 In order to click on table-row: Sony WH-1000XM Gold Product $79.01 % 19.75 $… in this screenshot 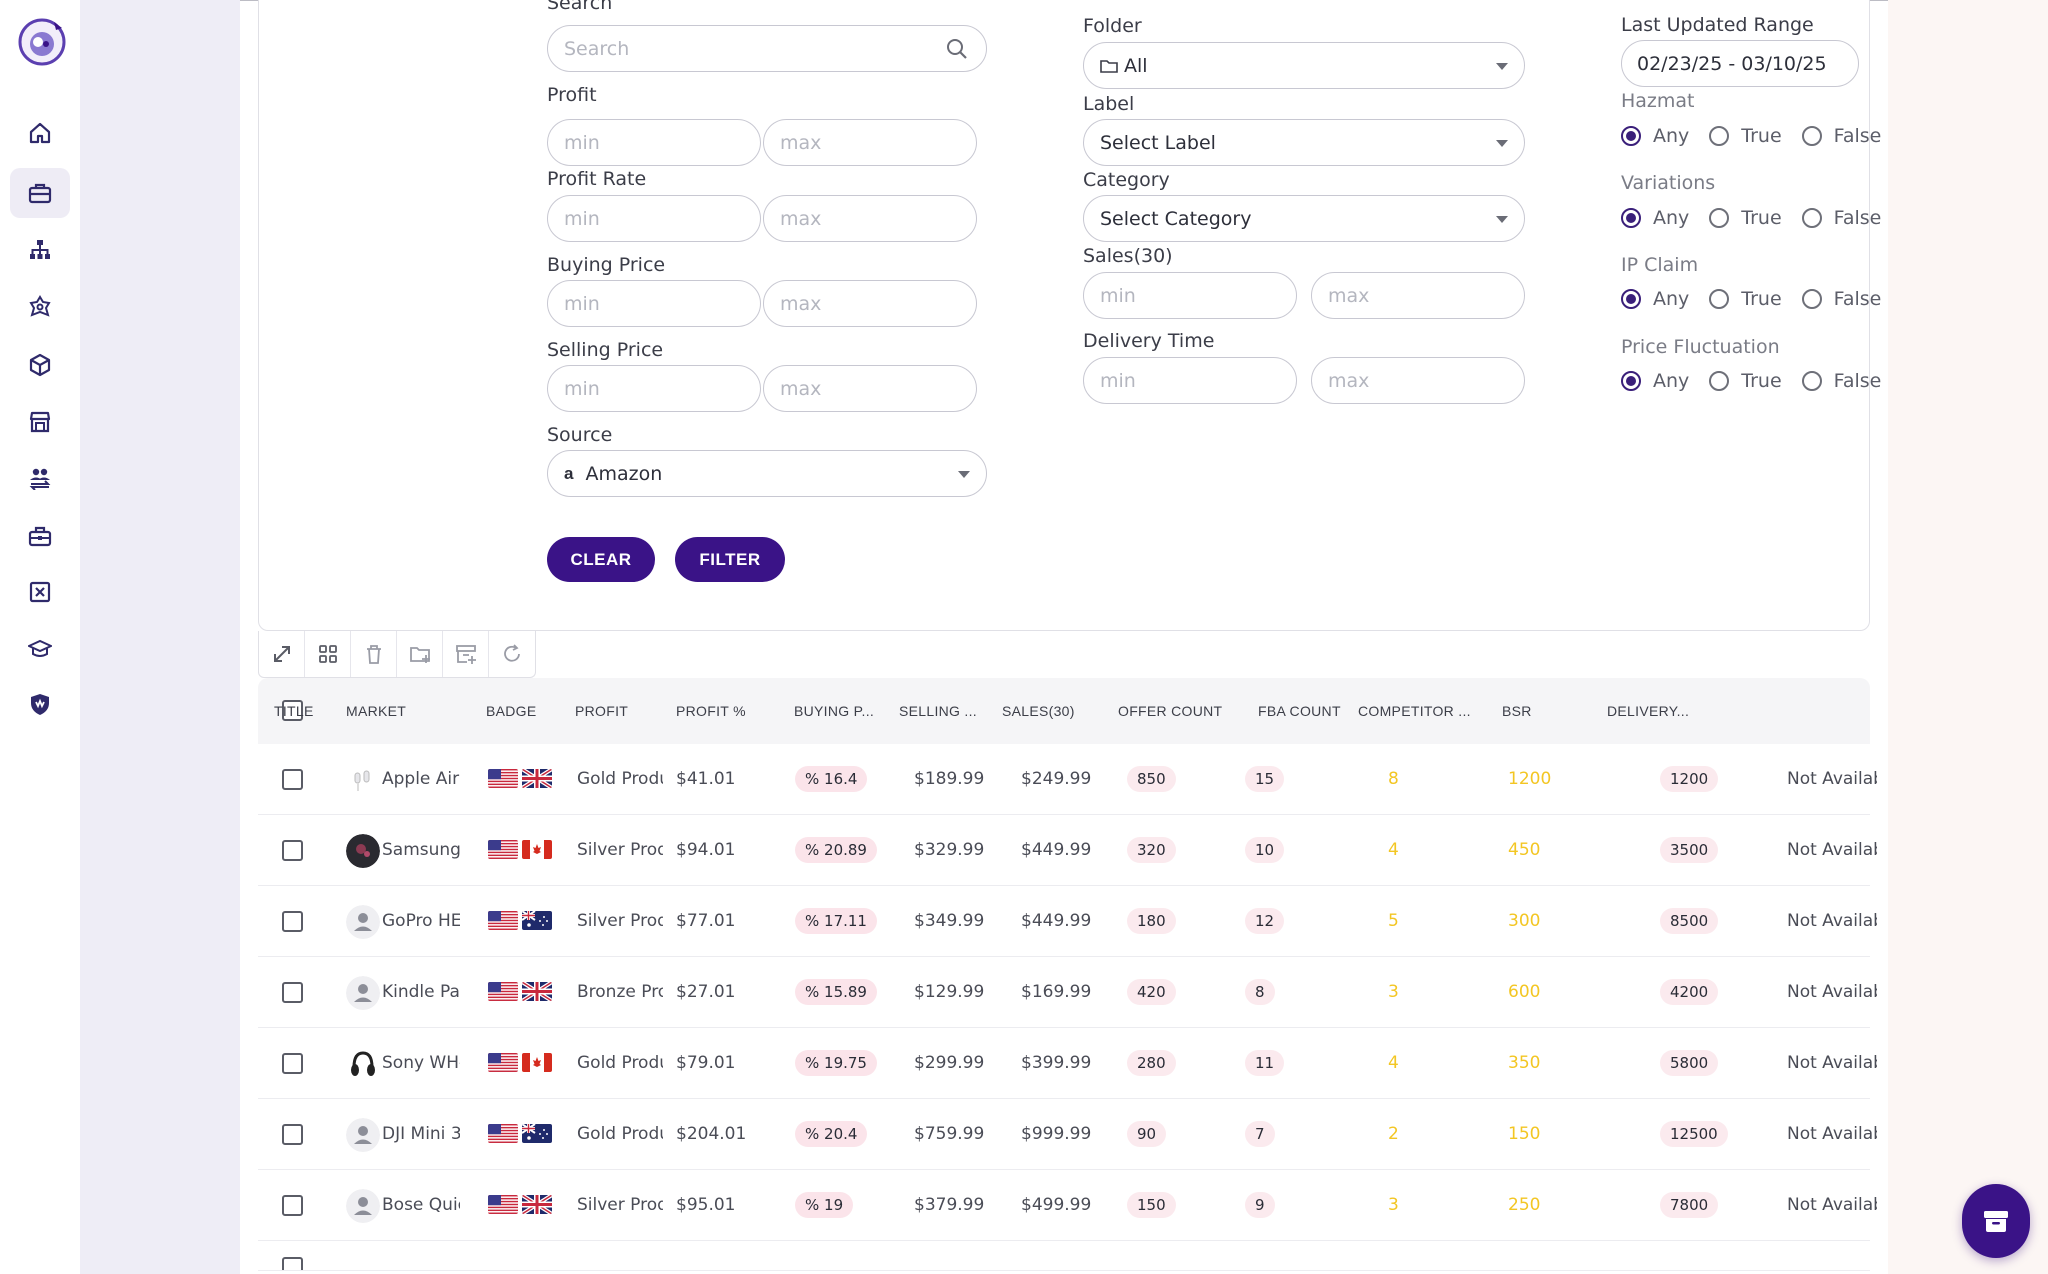, I will do `click(1067, 1063)`.